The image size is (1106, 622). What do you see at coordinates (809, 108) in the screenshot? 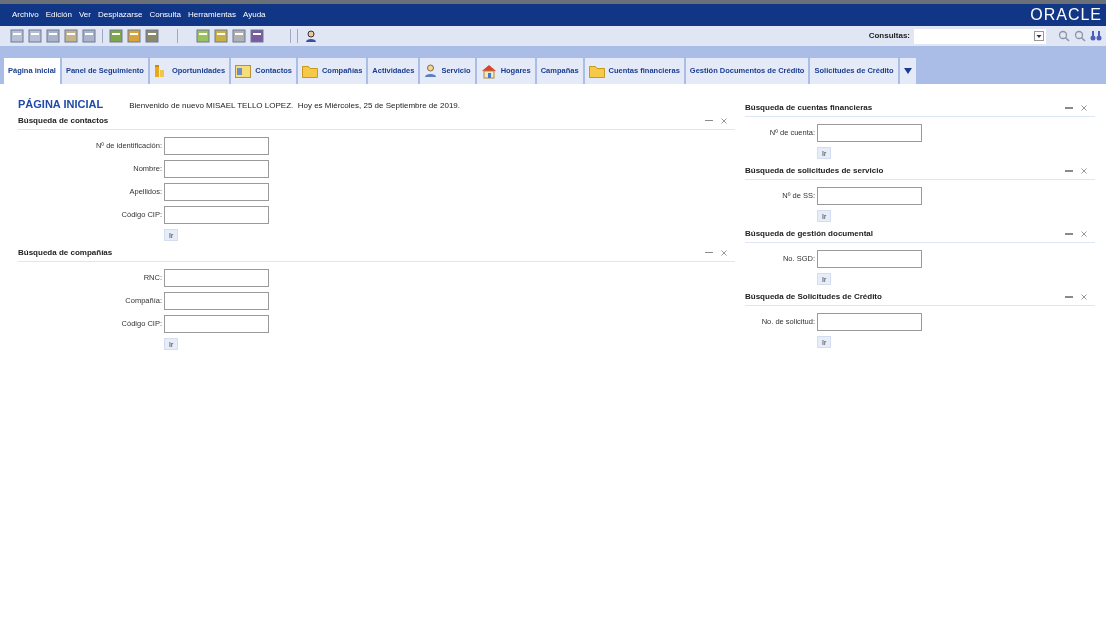
I see `section-title: Búsqueda de cuentas financieras` at bounding box center [809, 108].